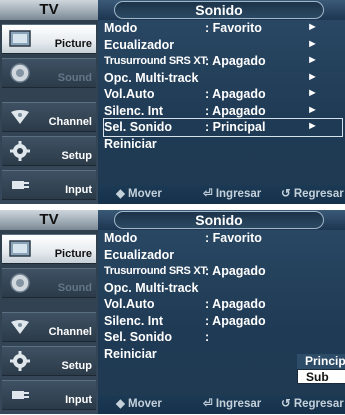 The image size is (345, 415). I want to click on menu-row-vol-auto: Vol.Auto : Apagado, so click(224, 304).